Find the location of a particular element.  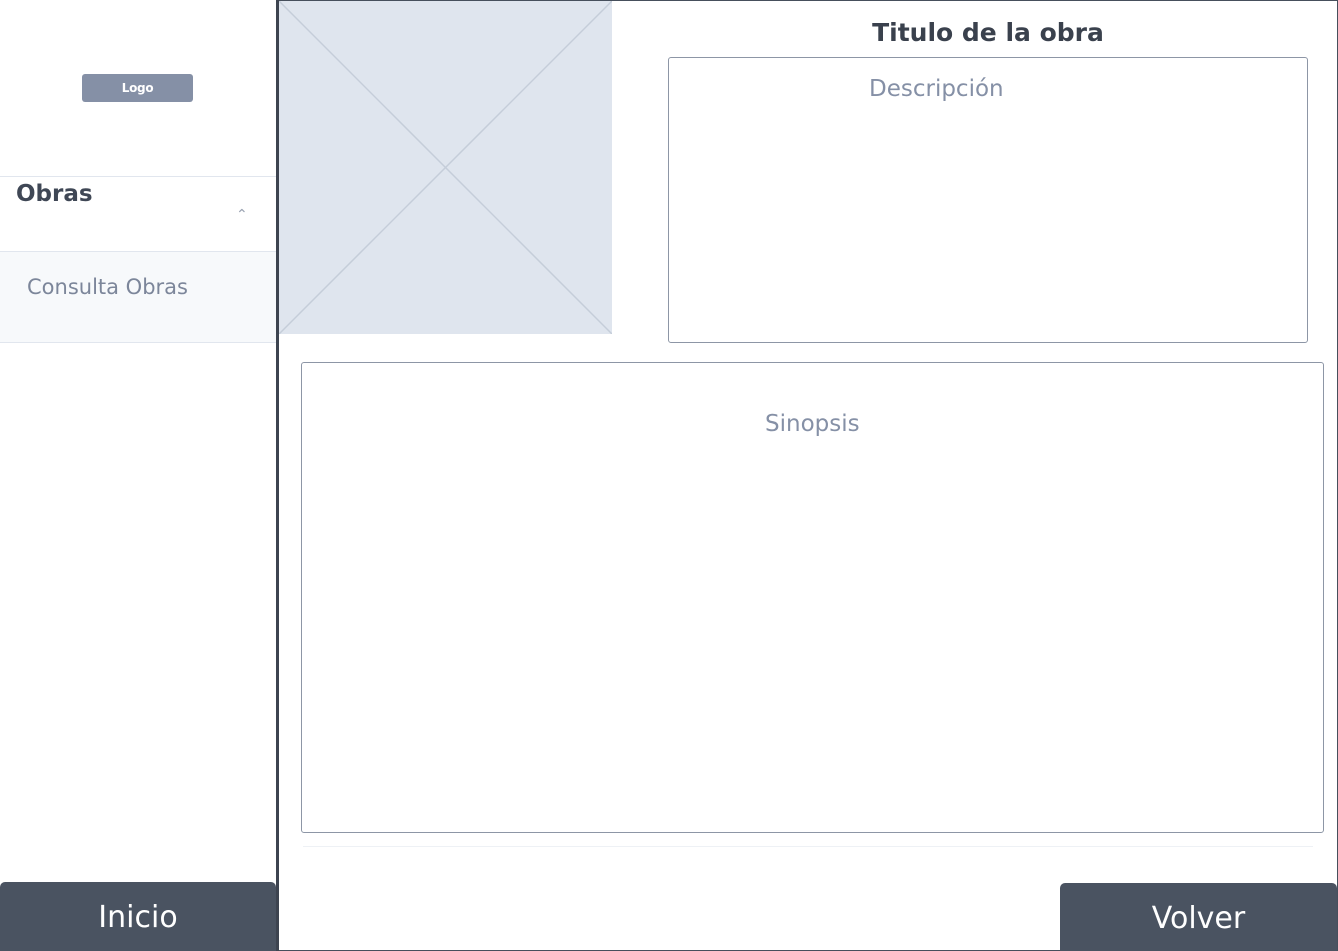

image-placeholder is located at coordinates (445, 167).